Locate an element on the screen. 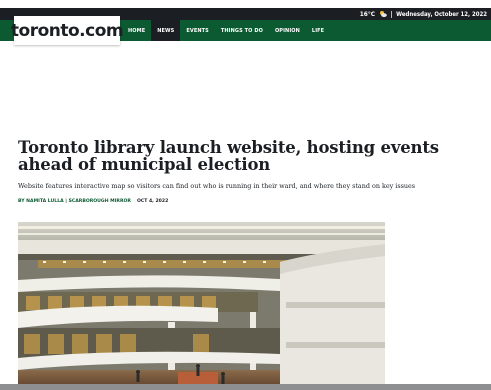 This screenshot has height=390, width=491. nav-item-things-to-do: THINGS TO DO is located at coordinates (242, 30).